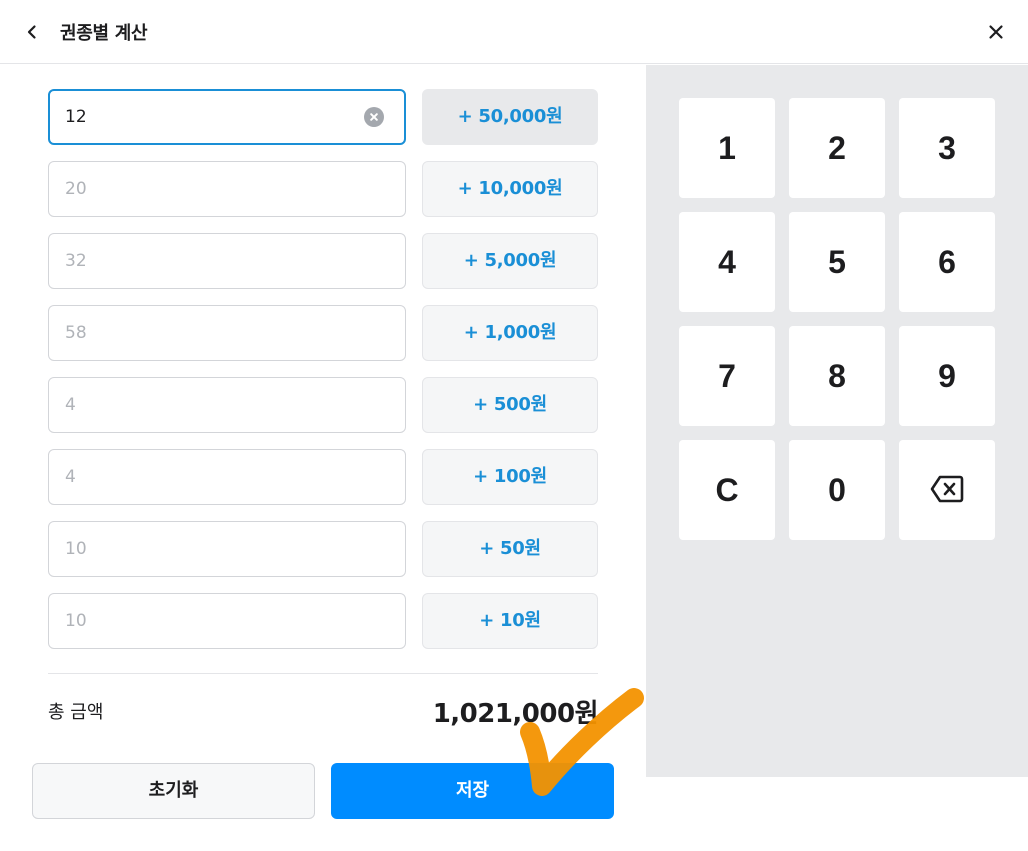 The height and width of the screenshot is (851, 1028). Describe the element at coordinates (514, 32) in the screenshot. I see `modal-header: 권종별 계산` at that location.